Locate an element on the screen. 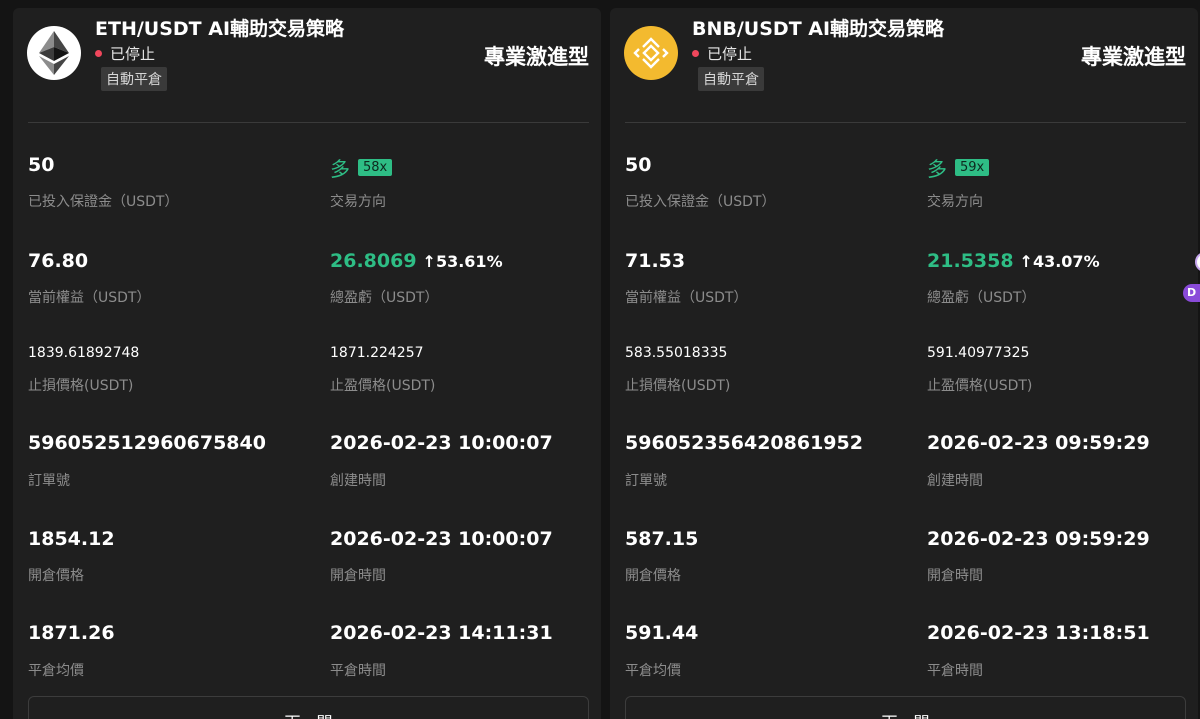 The height and width of the screenshot is (719, 1200). order-number-value: 596052356420861952 is located at coordinates (744, 443).